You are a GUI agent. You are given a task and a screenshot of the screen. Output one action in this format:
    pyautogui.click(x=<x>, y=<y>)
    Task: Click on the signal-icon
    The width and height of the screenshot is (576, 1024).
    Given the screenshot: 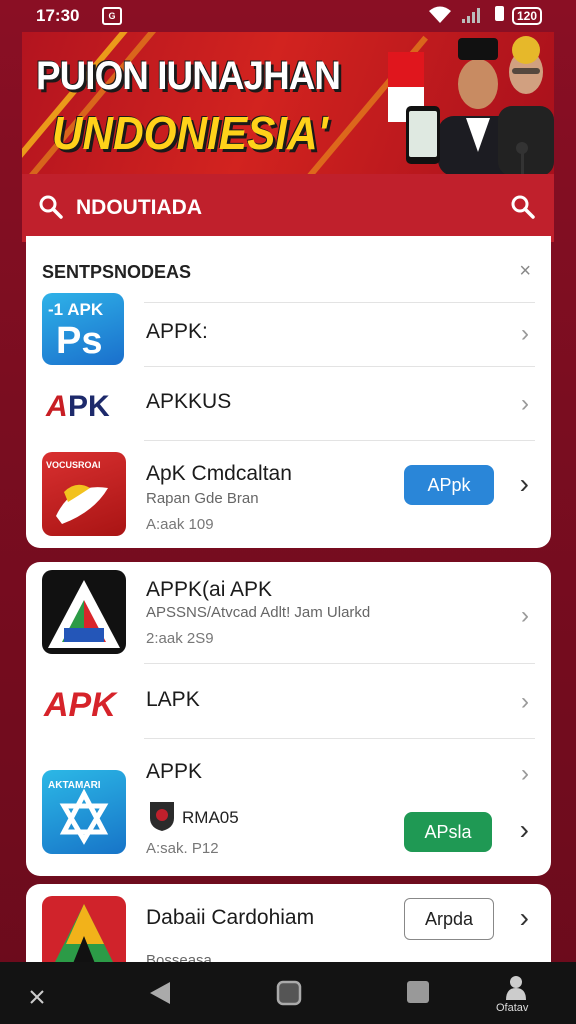 What is the action you would take?
    pyautogui.click(x=471, y=15)
    